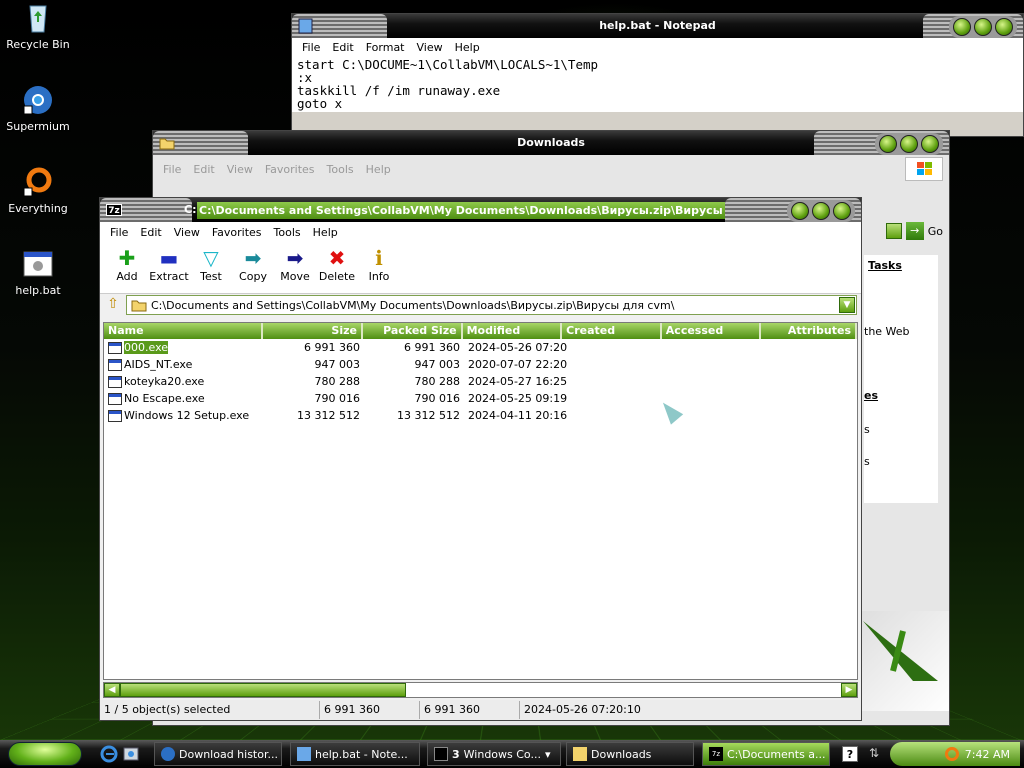 The image size is (1024, 768). Describe the element at coordinates (38, 190) in the screenshot. I see `desktop-icon-everything: Everything` at that location.